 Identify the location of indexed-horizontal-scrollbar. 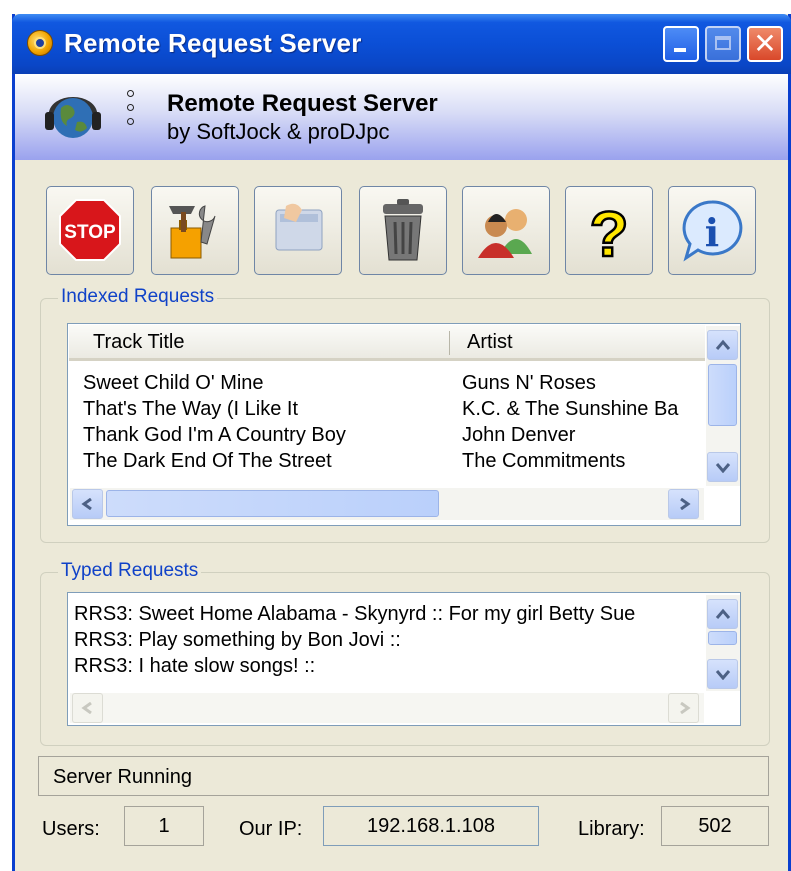
(387, 504).